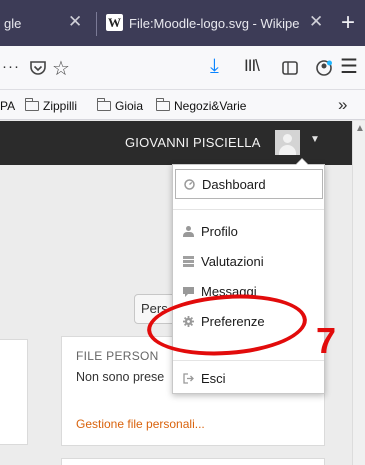 The width and height of the screenshot is (365, 465). What do you see at coordinates (188, 261) in the screenshot?
I see `grades-table-icon` at bounding box center [188, 261].